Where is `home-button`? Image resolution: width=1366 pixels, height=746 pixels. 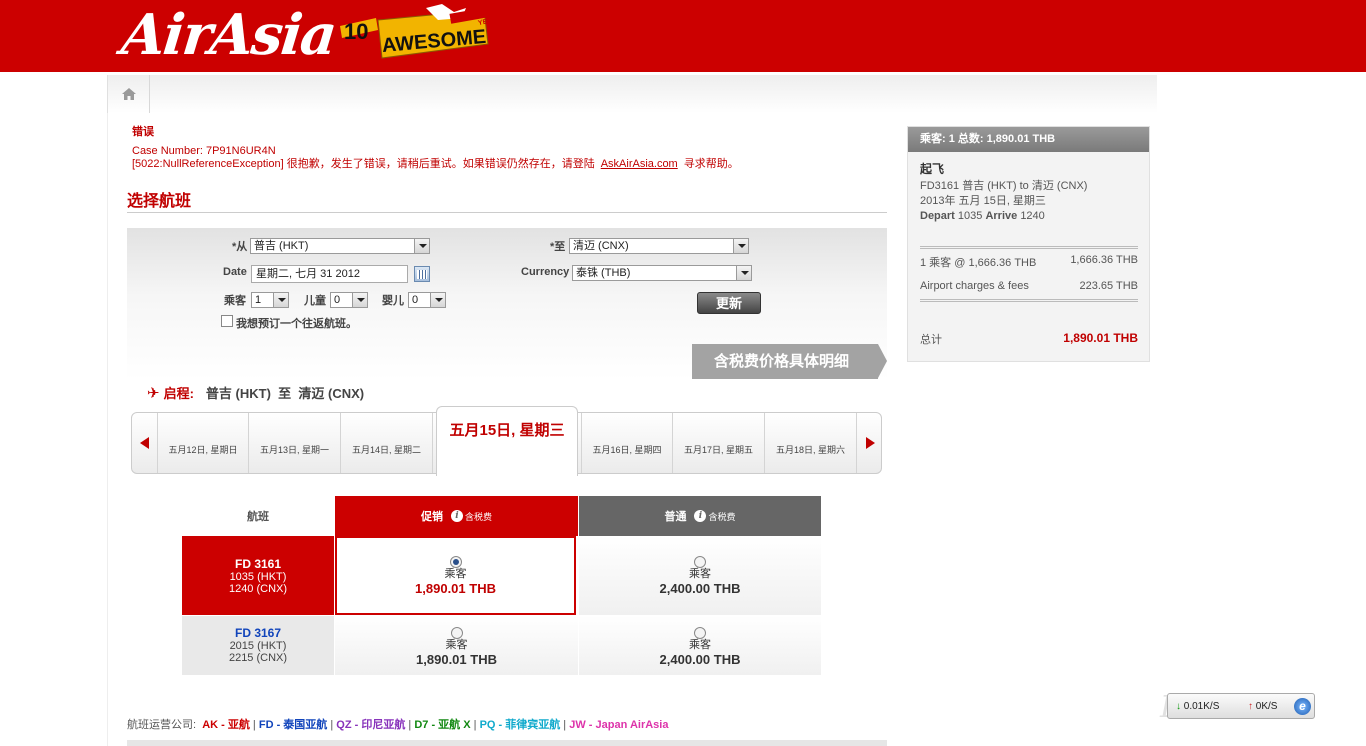 home-button is located at coordinates (129, 94).